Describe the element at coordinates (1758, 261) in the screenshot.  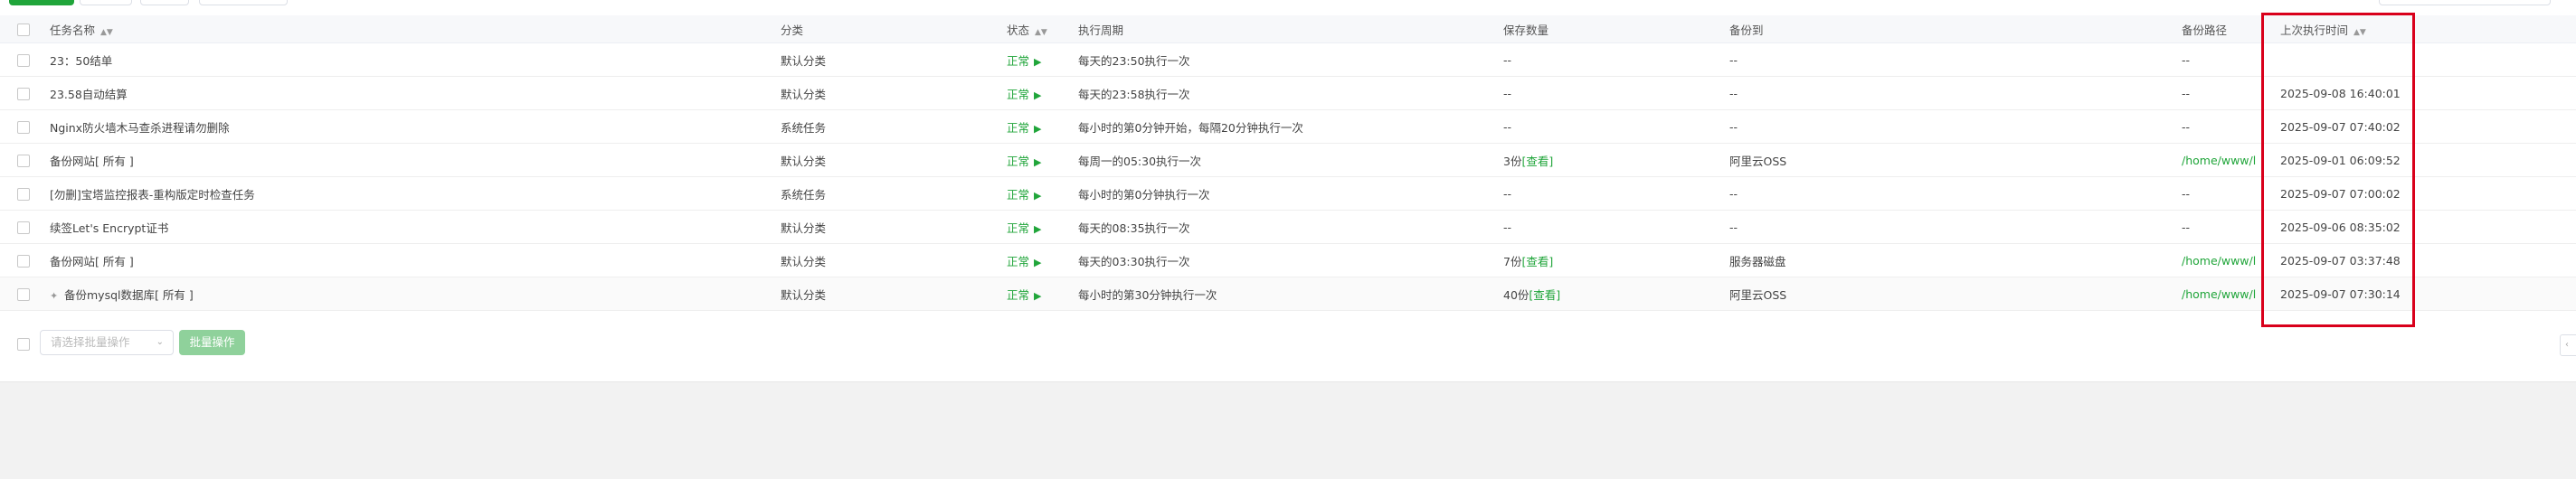
I see `backup-target: 服务器磁盘` at that location.